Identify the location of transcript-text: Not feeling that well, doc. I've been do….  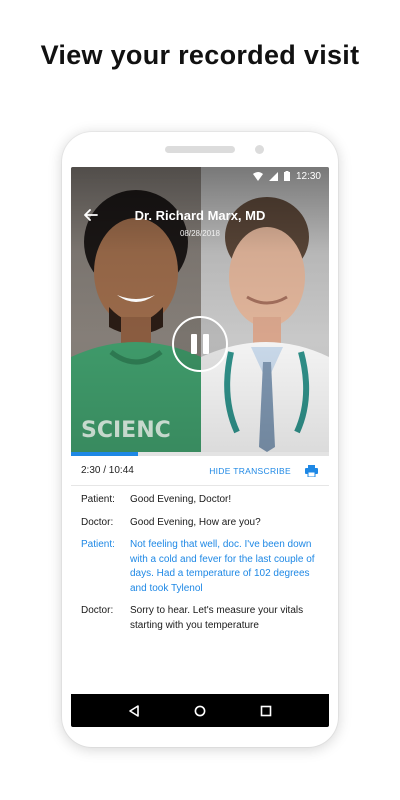
(222, 566).